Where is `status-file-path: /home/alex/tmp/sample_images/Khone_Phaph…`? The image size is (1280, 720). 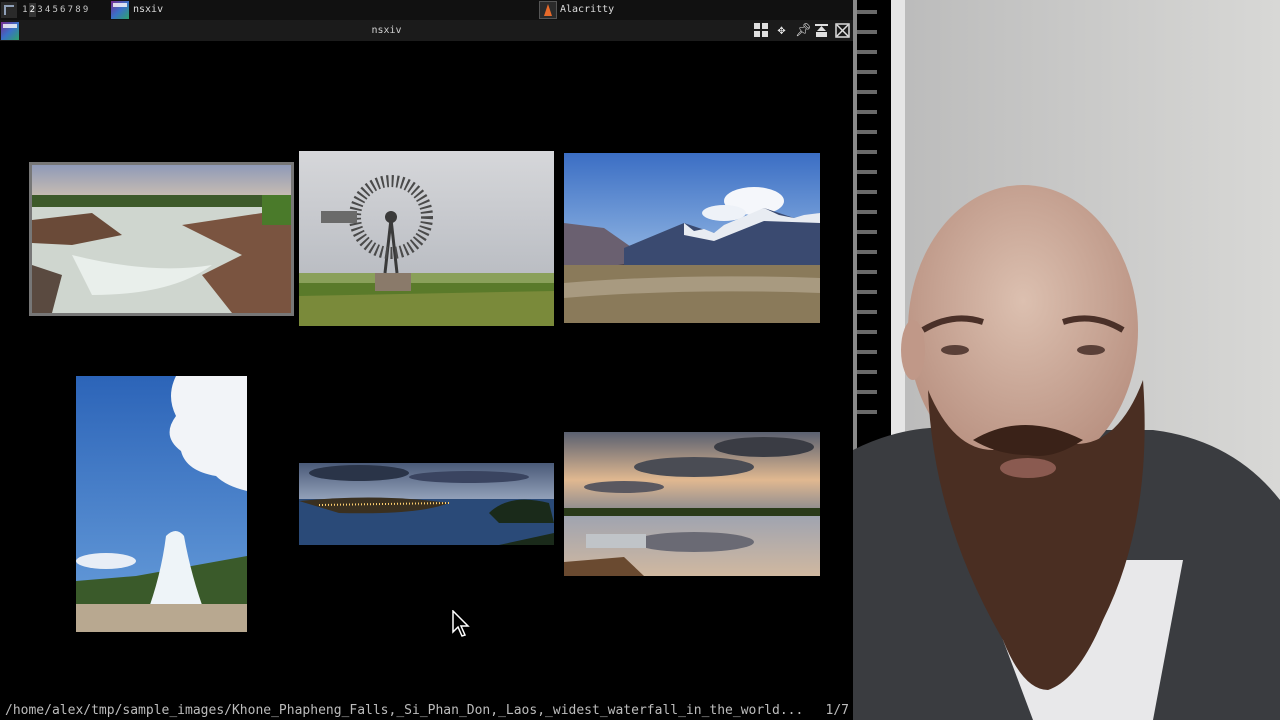
status-file-path: /home/alex/tmp/sample_images/Khone_Phaph… is located at coordinates (404, 710).